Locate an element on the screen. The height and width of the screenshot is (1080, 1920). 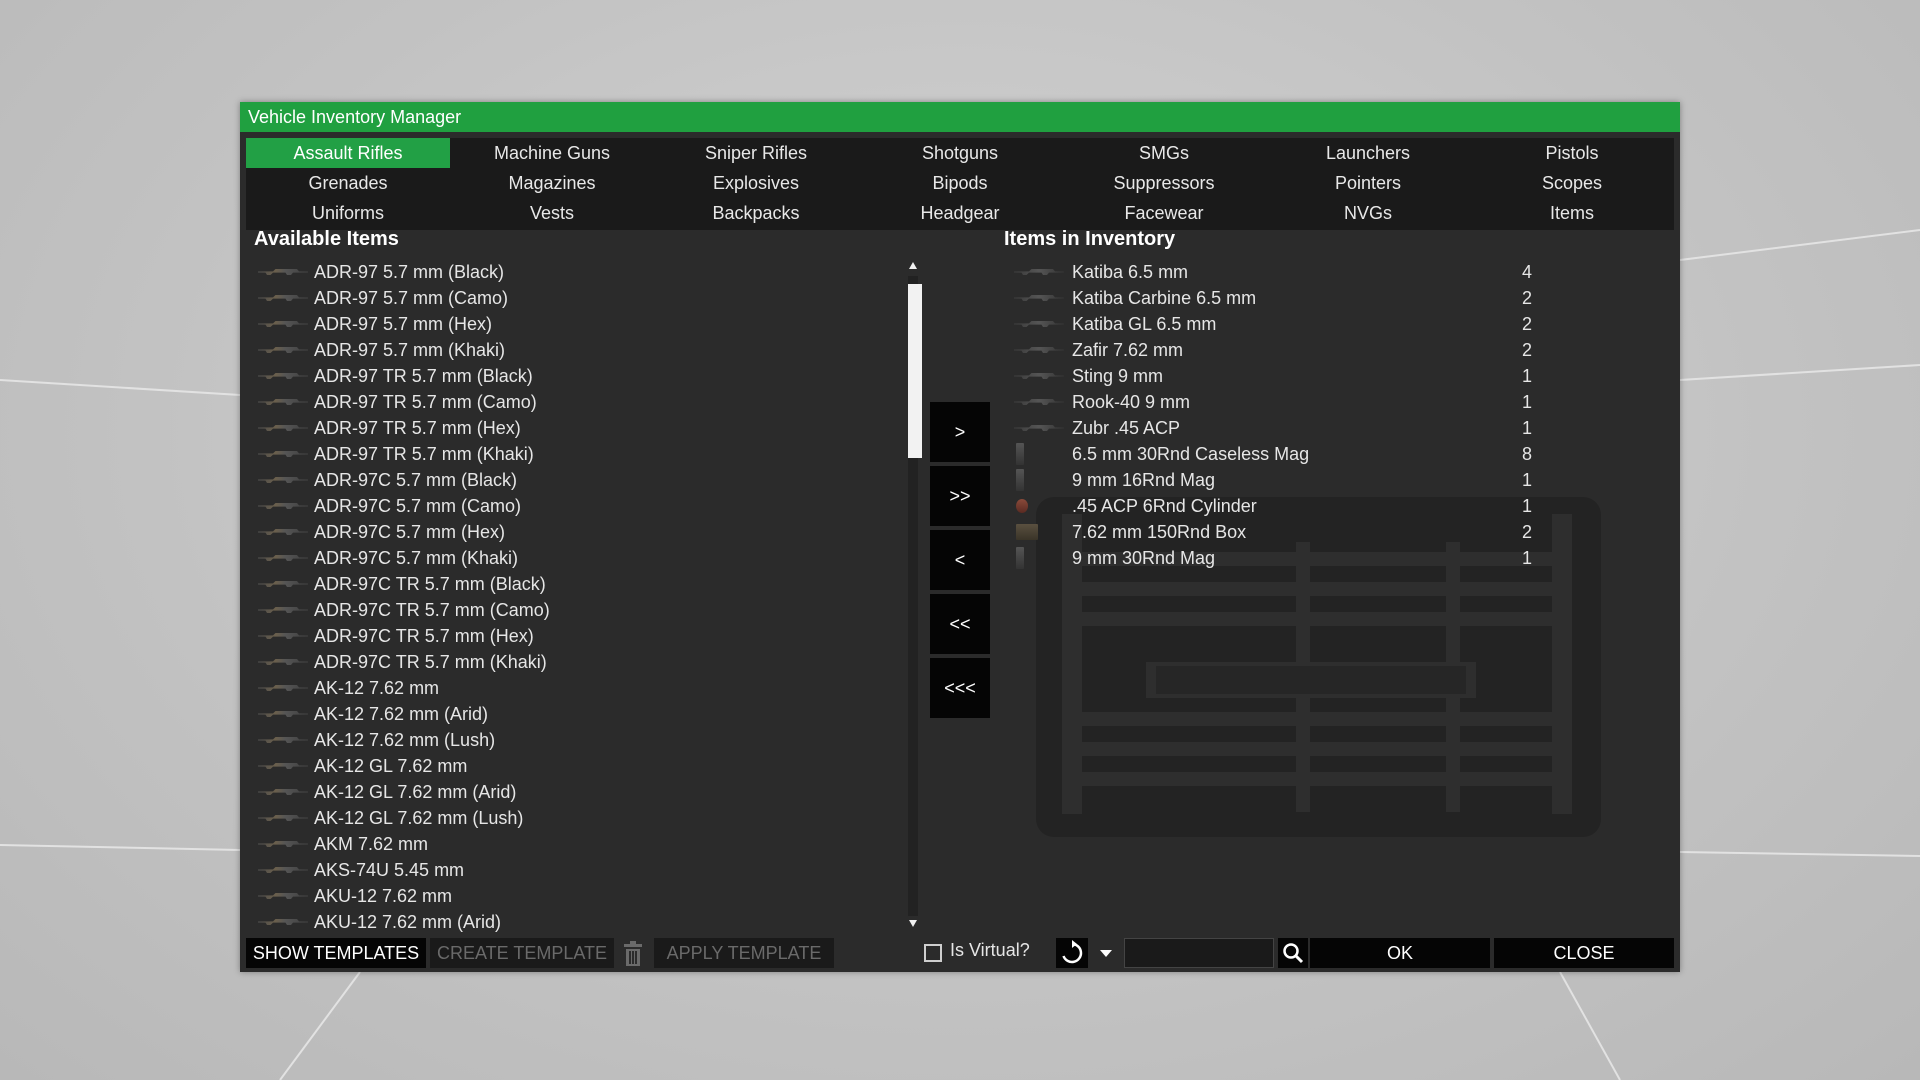
add-all-button: >> is located at coordinates (960, 496).